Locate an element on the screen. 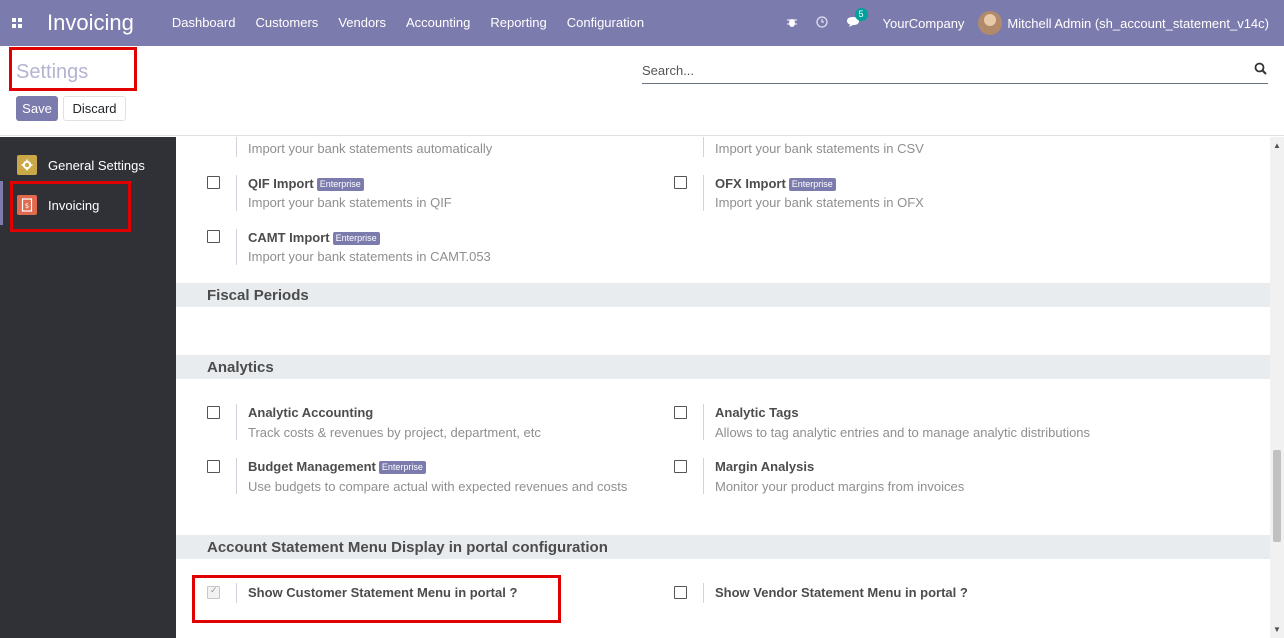 The image size is (1284, 638). section-header-analytics: Analytics is located at coordinates (723, 367).